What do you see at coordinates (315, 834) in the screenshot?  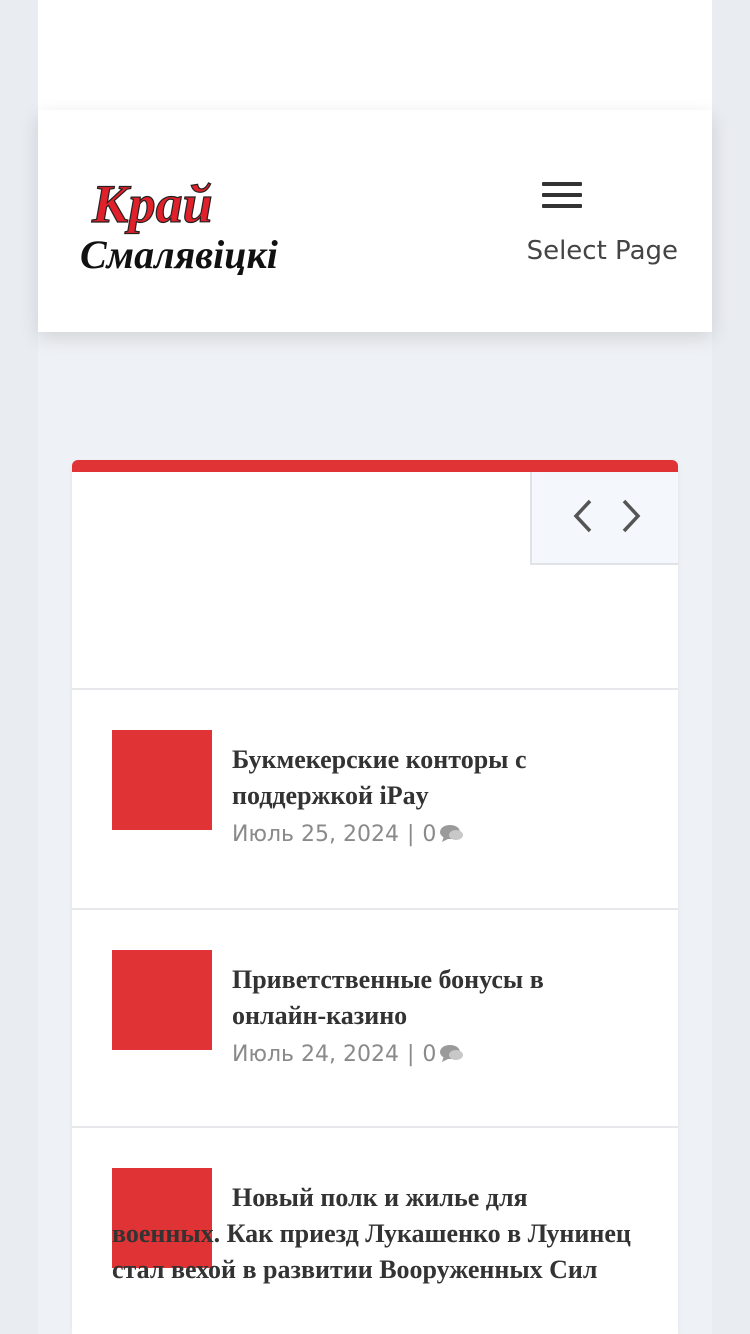 I see `post-date: Июль 25, 2024` at bounding box center [315, 834].